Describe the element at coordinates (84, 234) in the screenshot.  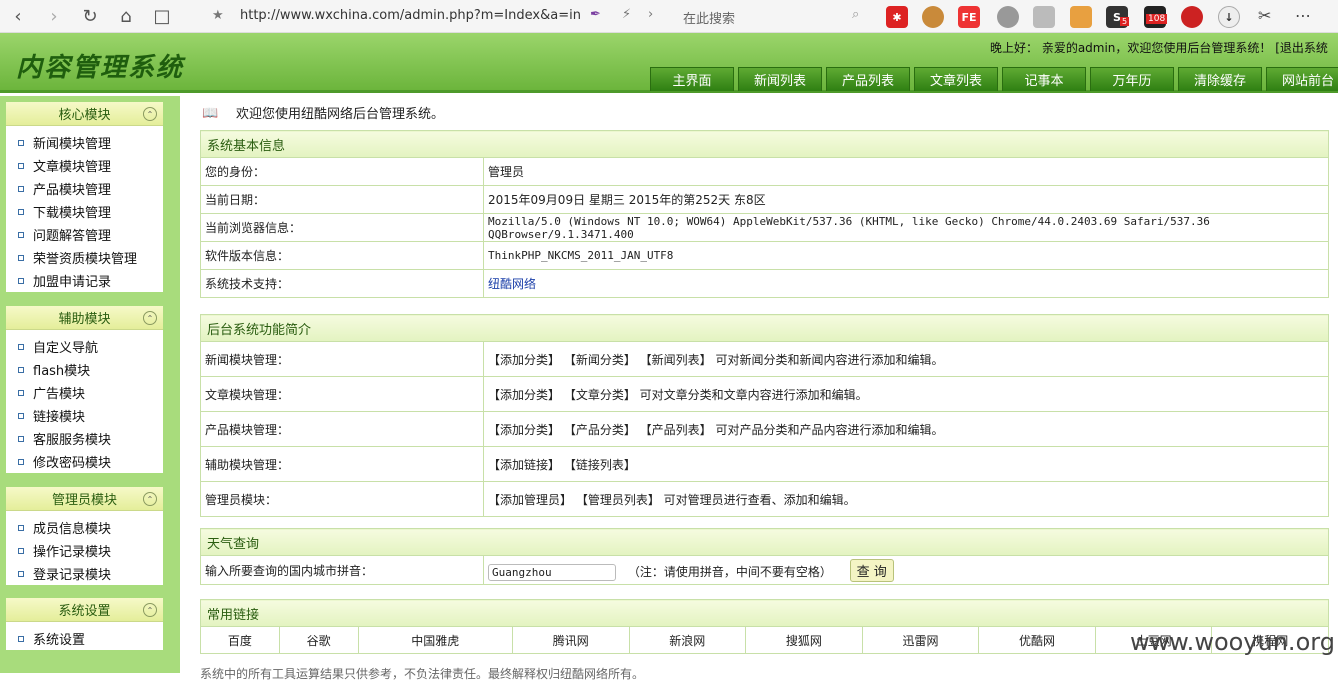
I see `sidebar-item: 问题解答管理` at that location.